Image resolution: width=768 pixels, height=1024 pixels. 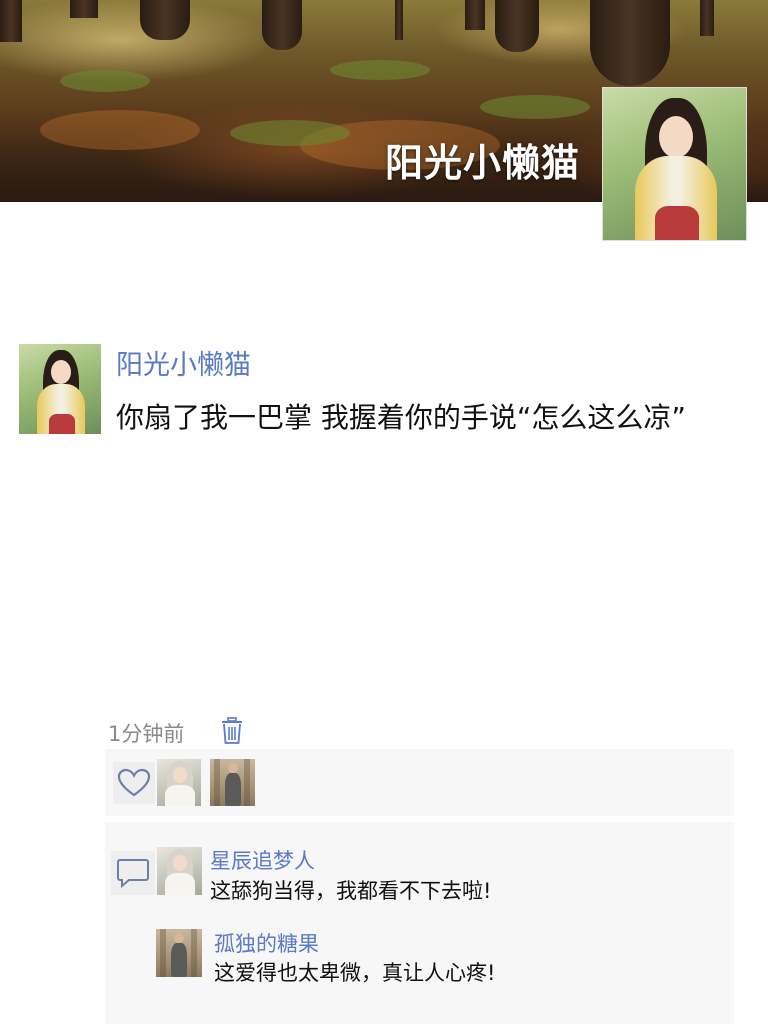 I want to click on post-author-name: 阳光小懒猫, so click(x=183, y=362).